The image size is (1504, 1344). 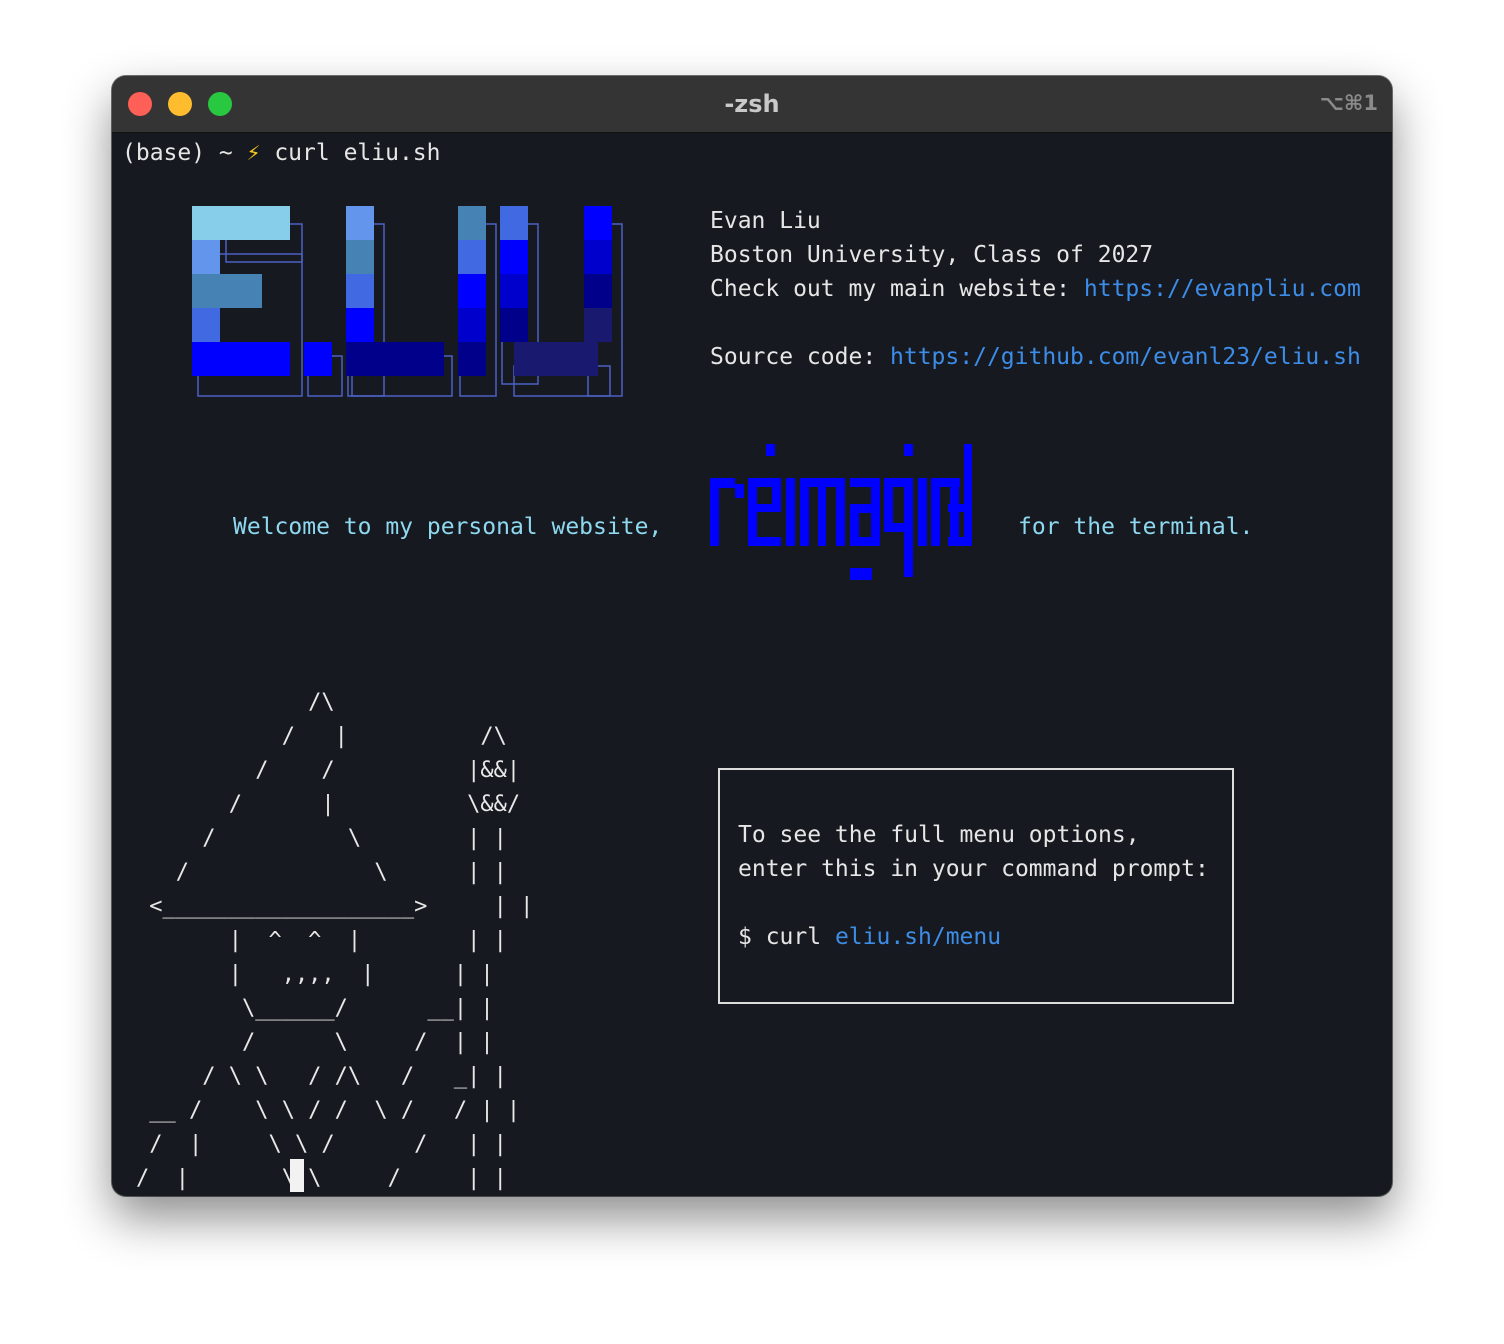 I want to click on welcome-text-before: Welcome to my personal website,, so click(x=448, y=527).